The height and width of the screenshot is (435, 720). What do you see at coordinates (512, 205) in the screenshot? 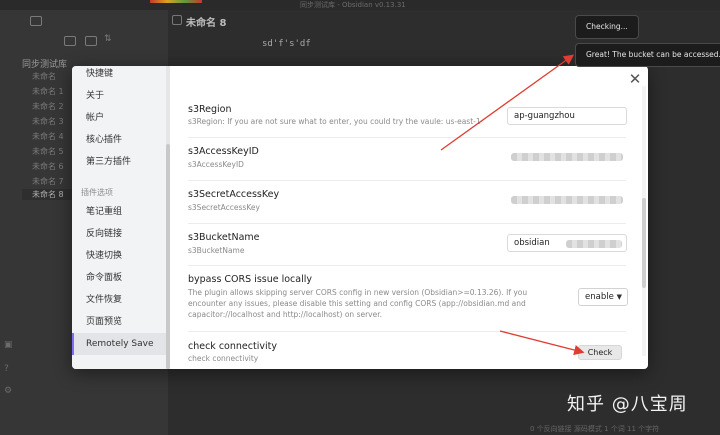
I see `annotation-arrows` at bounding box center [512, 205].